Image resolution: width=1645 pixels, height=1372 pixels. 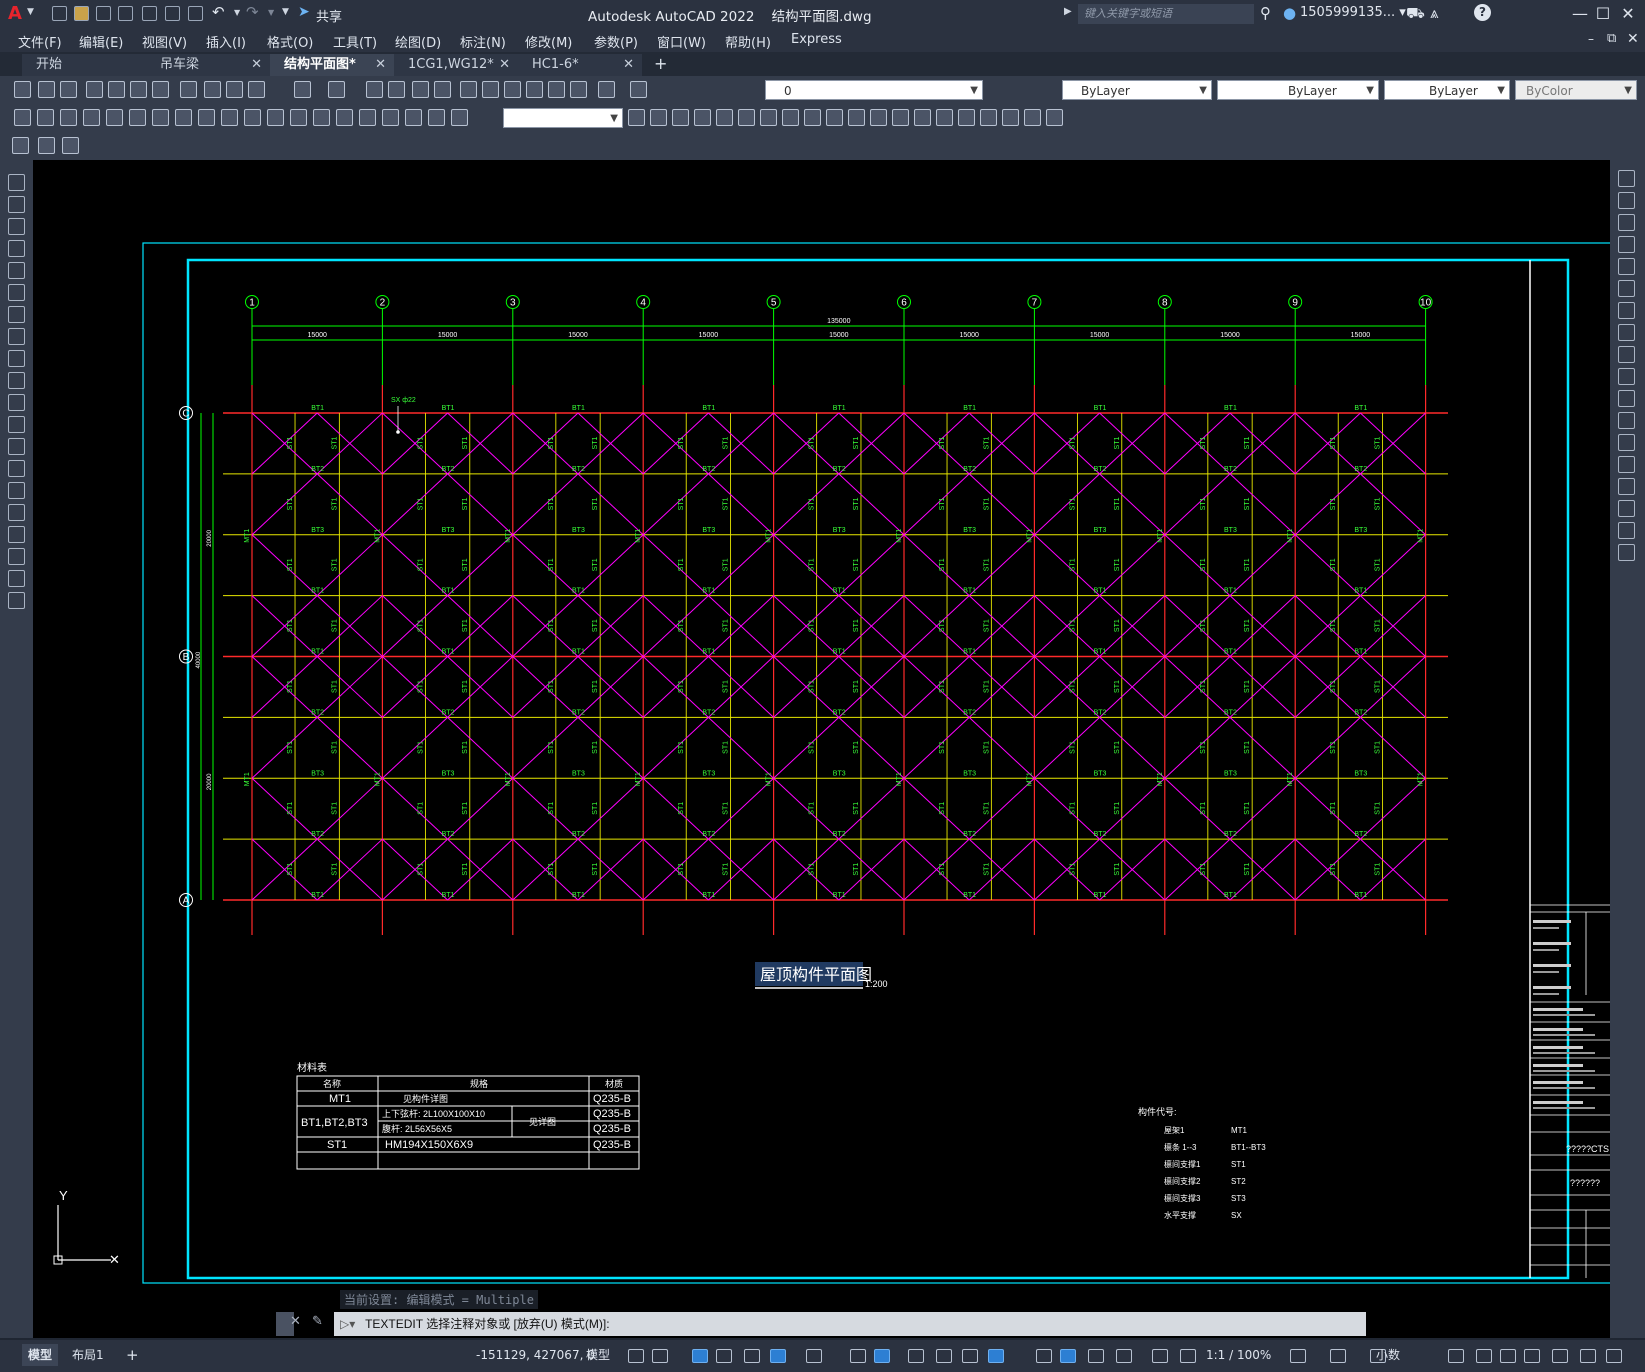 I want to click on search-expand-icon: ▶, so click(x=1068, y=11).